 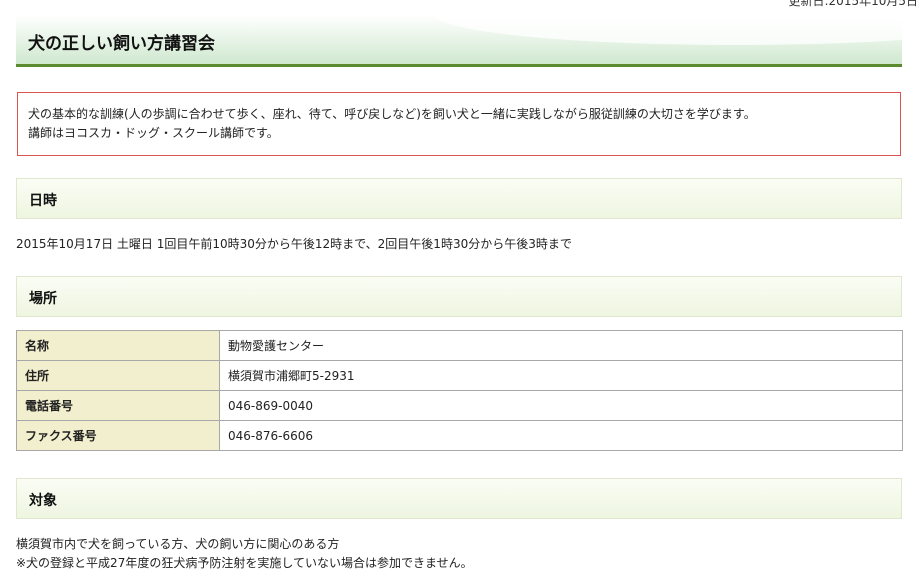 What do you see at coordinates (561, 405) in the screenshot?
I see `row-value: 046-869-0040` at bounding box center [561, 405].